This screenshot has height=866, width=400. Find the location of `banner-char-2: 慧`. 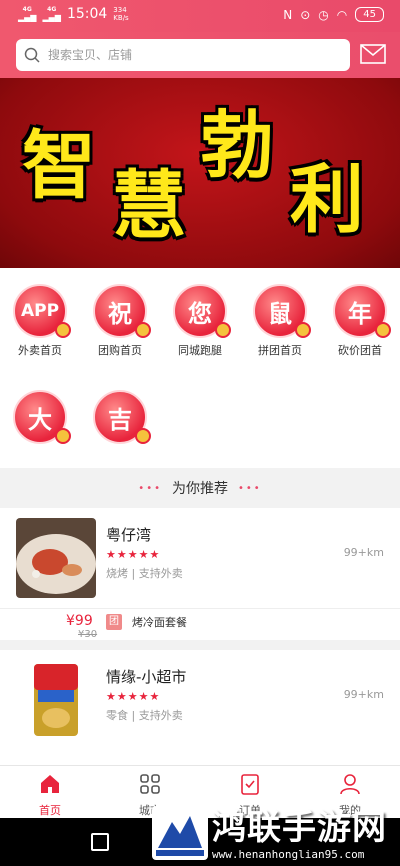

banner-char-2: 慧 is located at coordinates (149, 206).